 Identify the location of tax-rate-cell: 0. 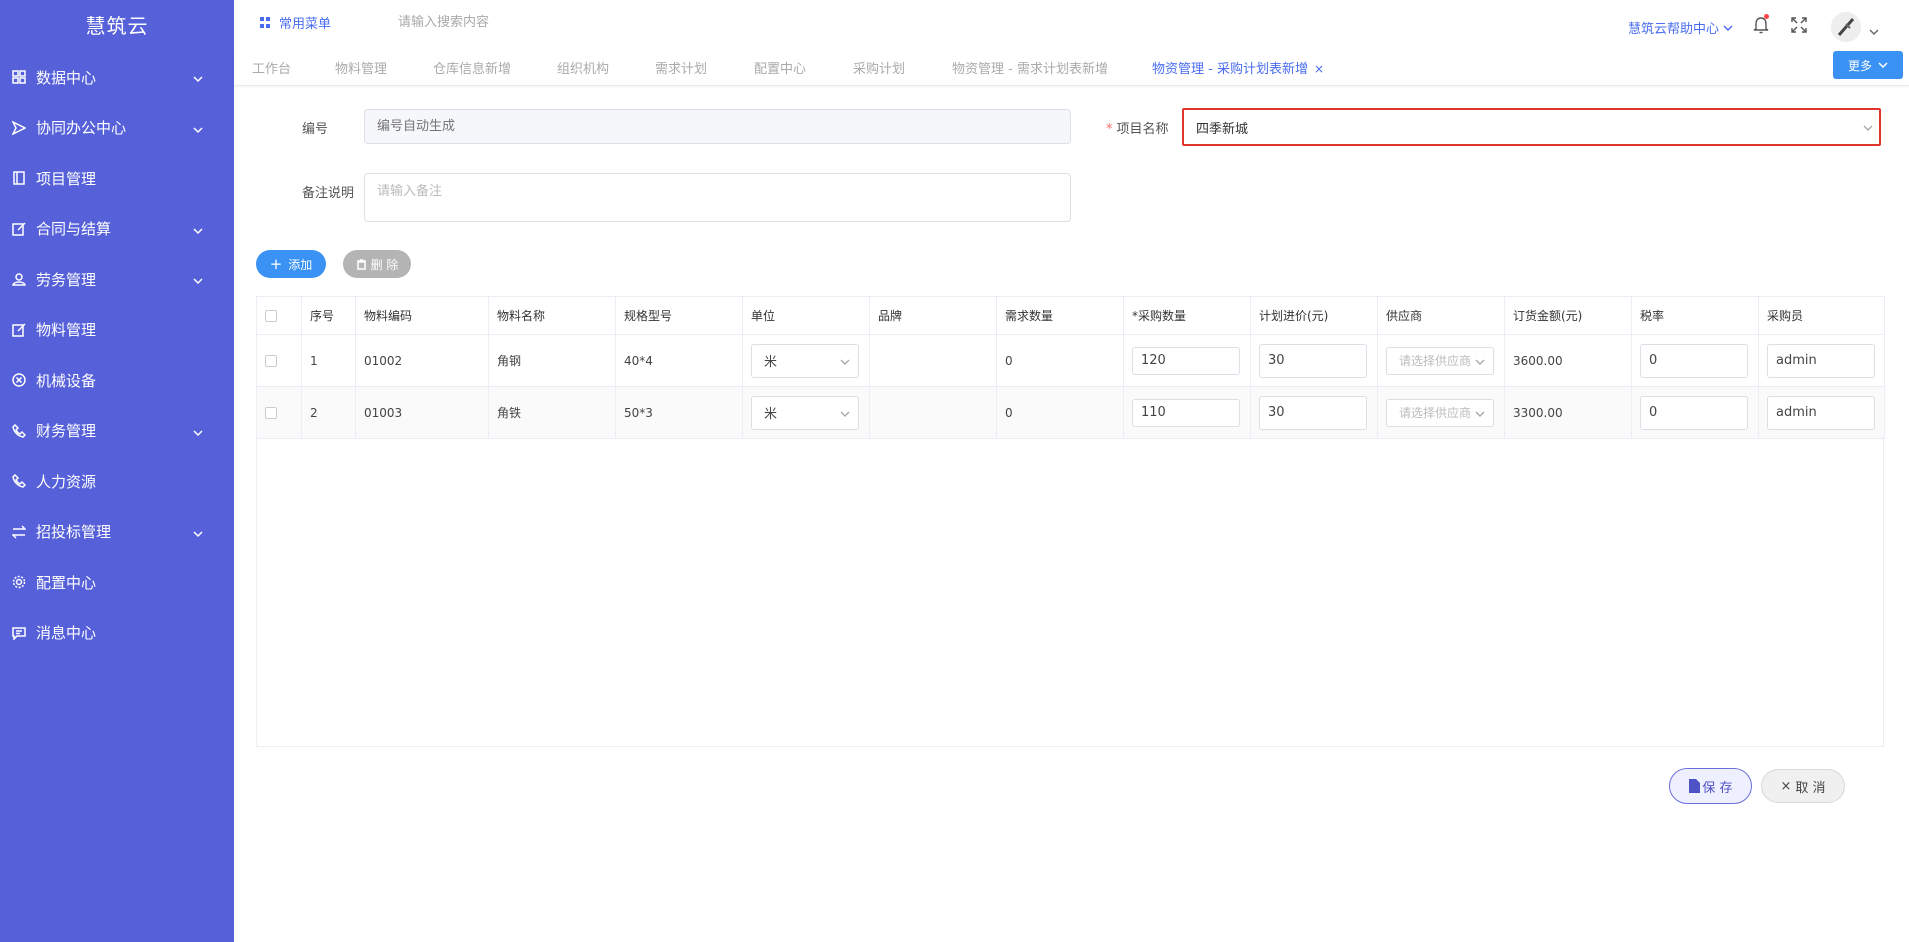
(1695, 412).